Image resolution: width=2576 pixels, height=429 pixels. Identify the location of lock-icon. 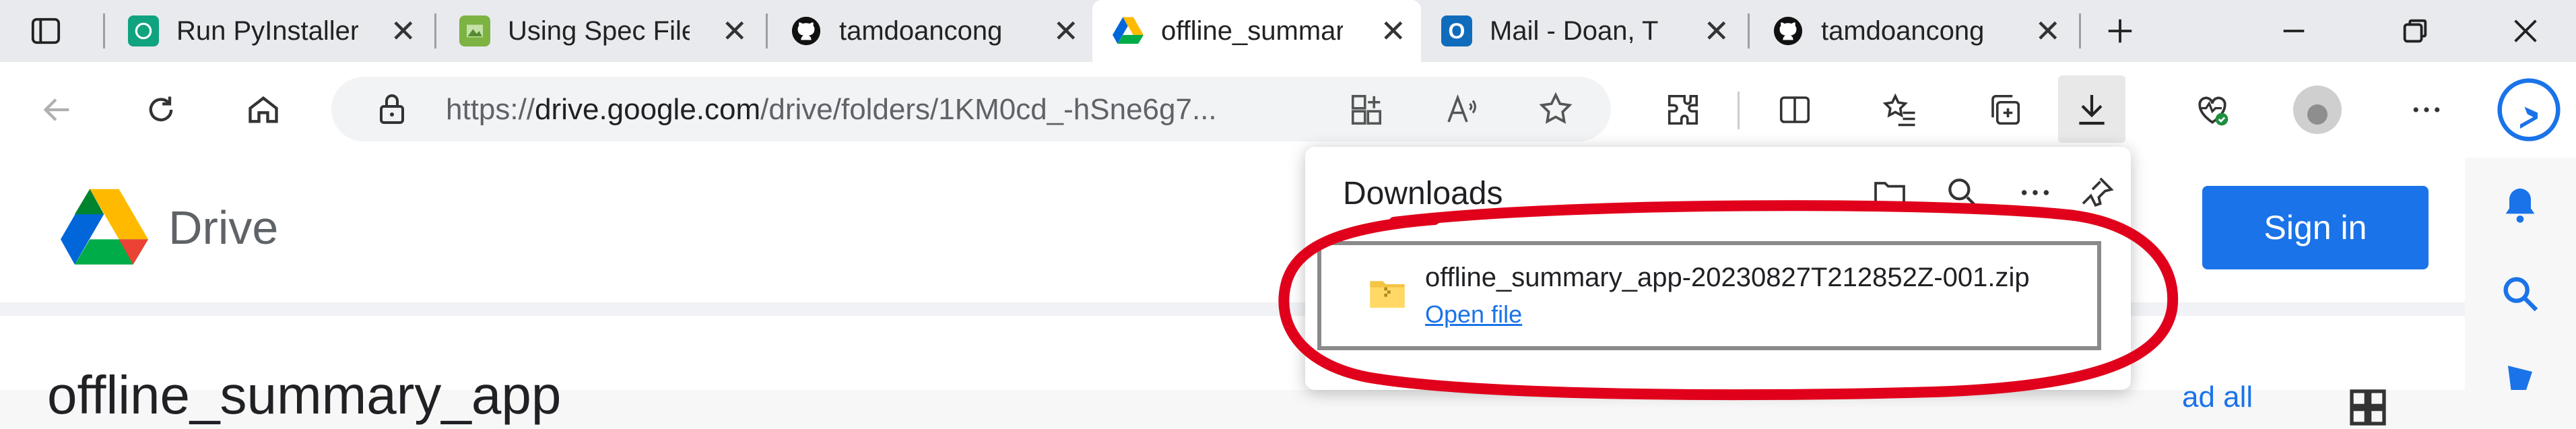
(392, 109).